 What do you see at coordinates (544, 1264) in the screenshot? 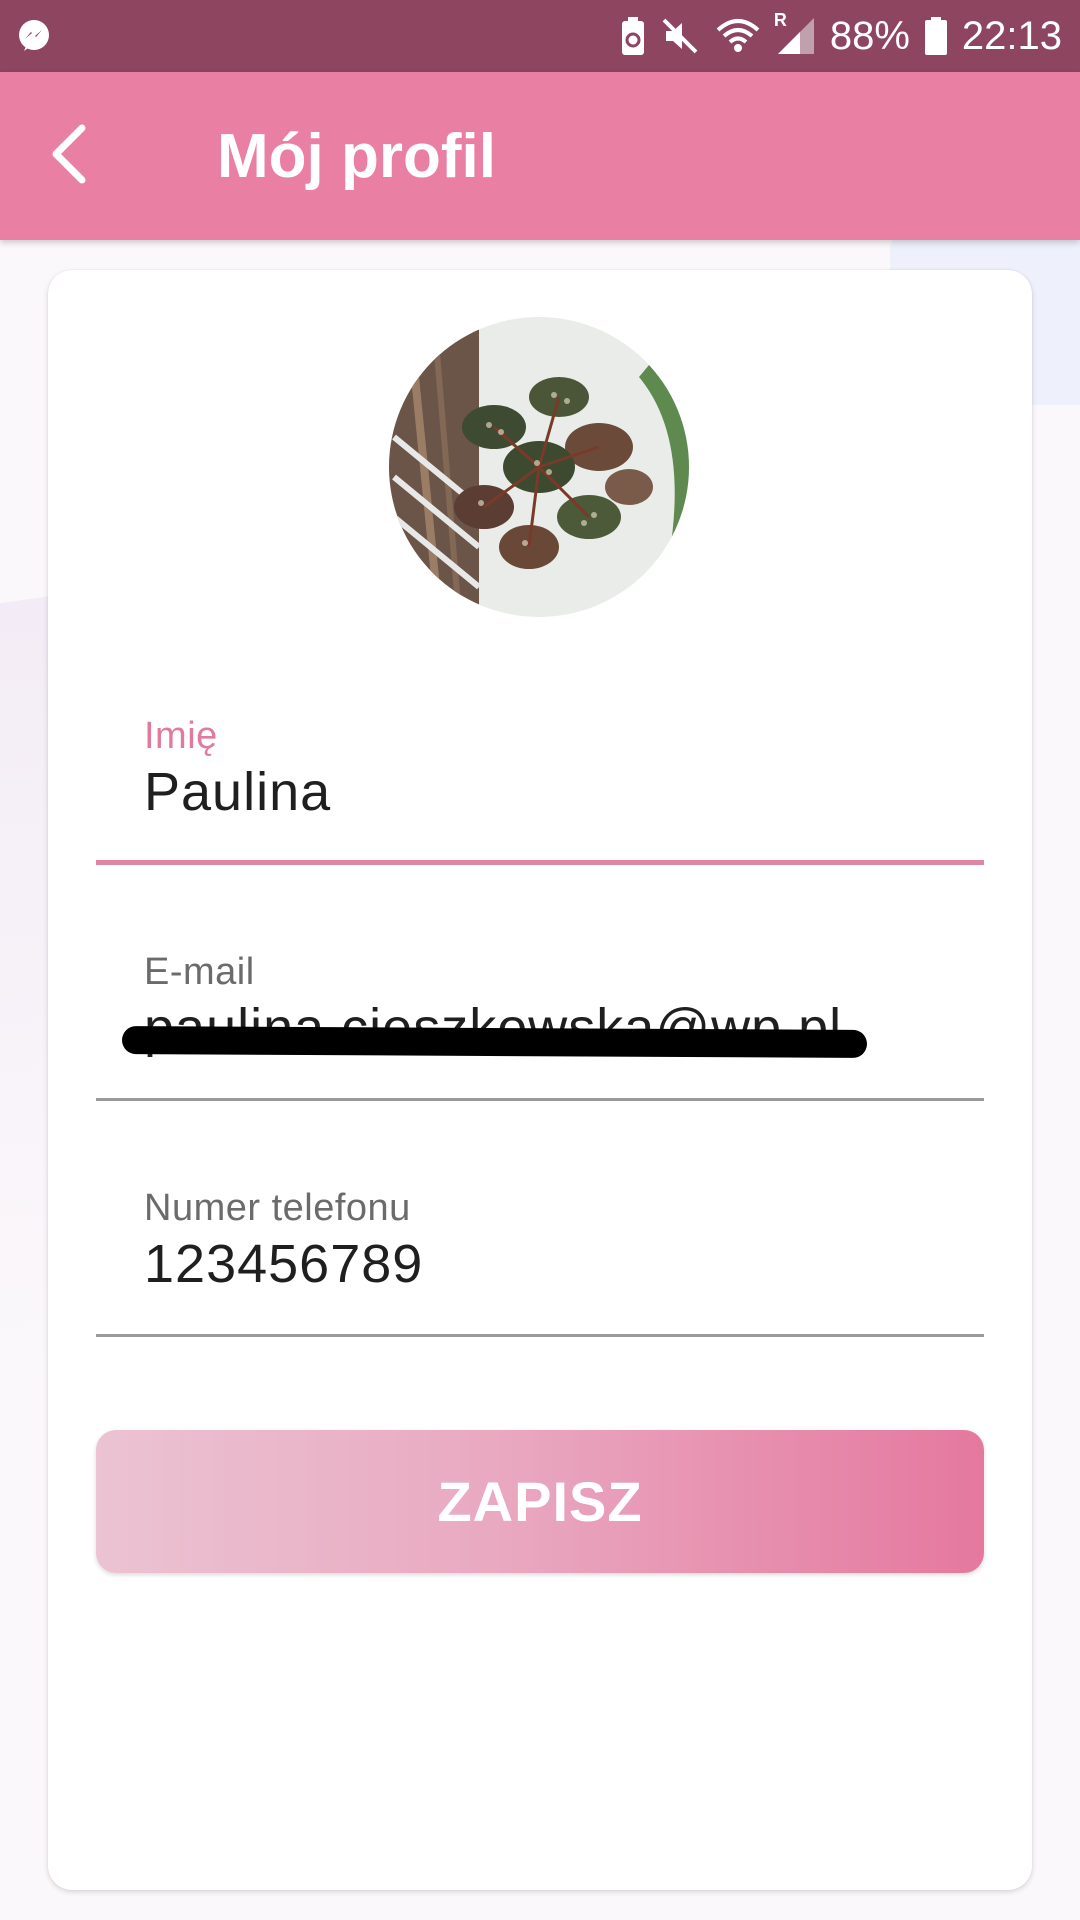
I see `phone-input` at bounding box center [544, 1264].